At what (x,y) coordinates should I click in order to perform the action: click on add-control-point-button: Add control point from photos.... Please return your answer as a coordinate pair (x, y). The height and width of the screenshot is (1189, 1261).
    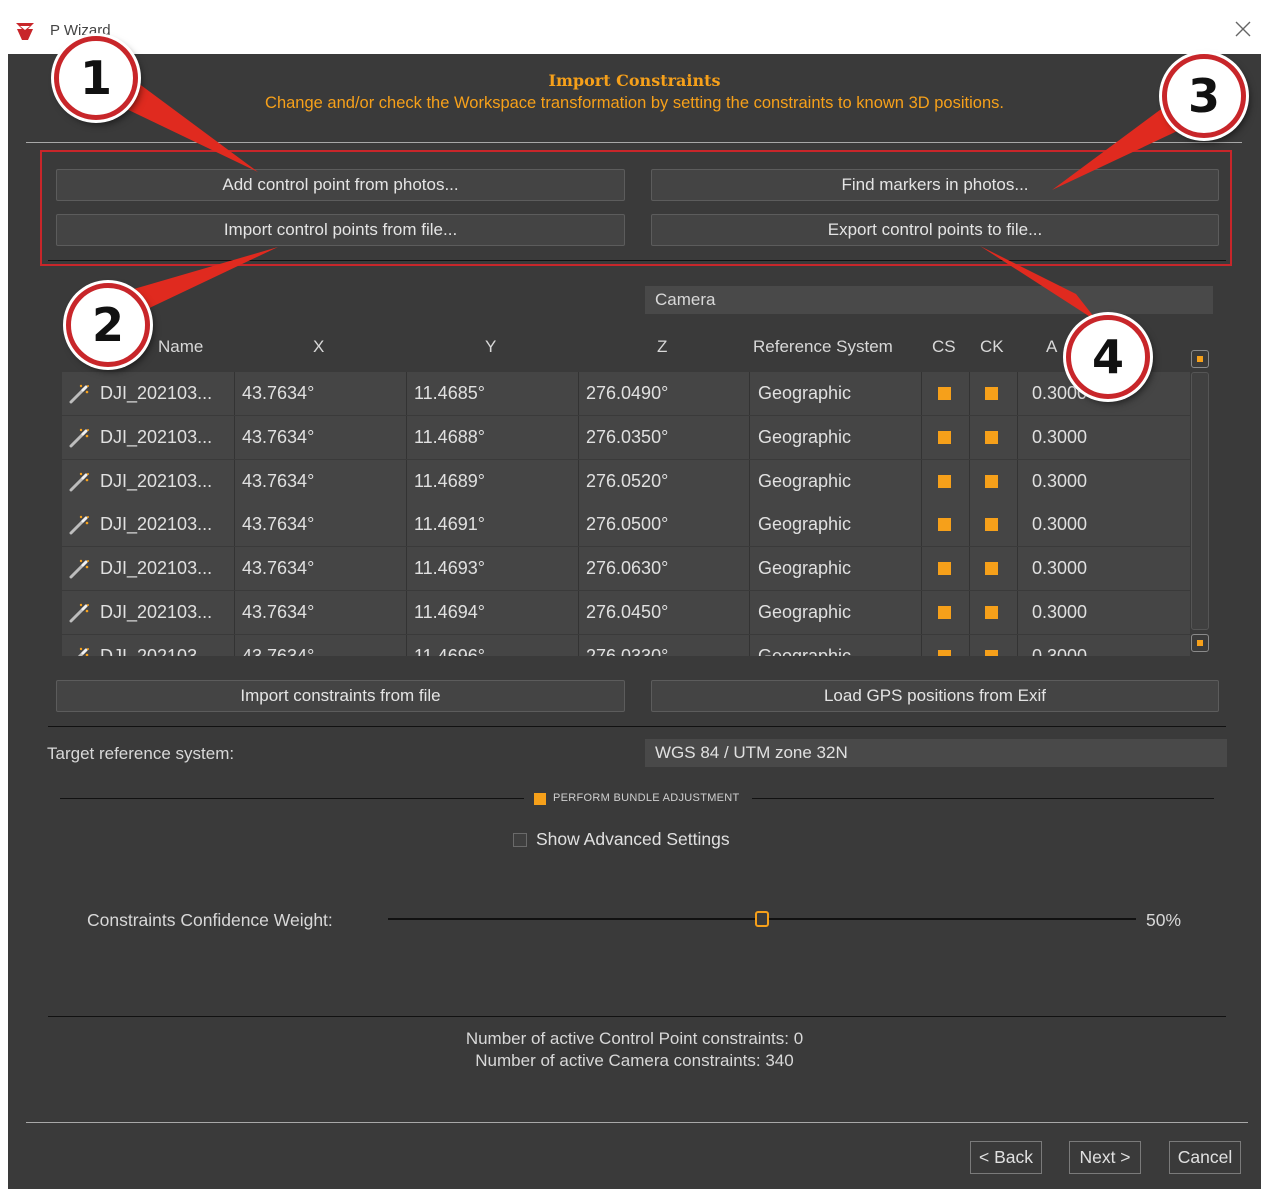
    Looking at the image, I should click on (340, 185).